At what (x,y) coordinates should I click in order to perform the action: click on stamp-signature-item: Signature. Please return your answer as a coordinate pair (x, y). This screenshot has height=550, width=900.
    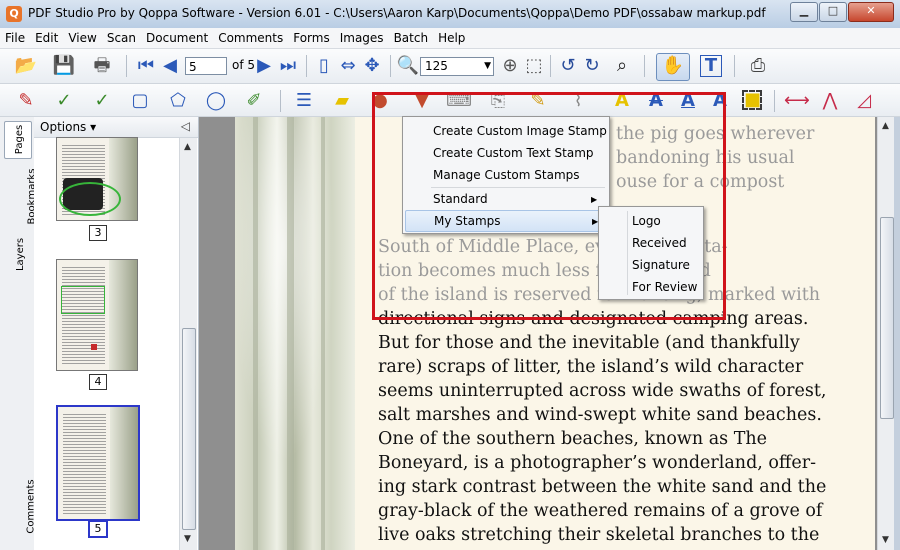
    Looking at the image, I should click on (661, 265).